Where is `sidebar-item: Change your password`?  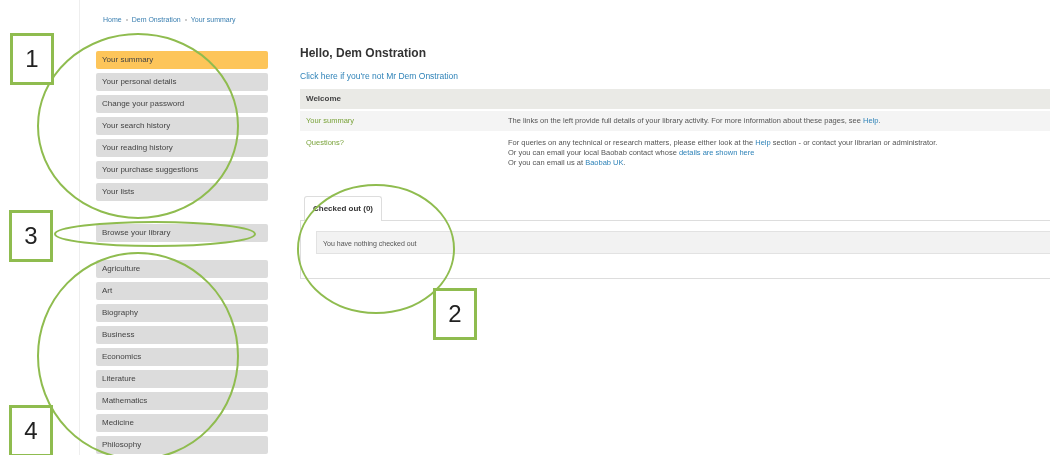
sidebar-item: Change your password is located at coordinates (182, 104).